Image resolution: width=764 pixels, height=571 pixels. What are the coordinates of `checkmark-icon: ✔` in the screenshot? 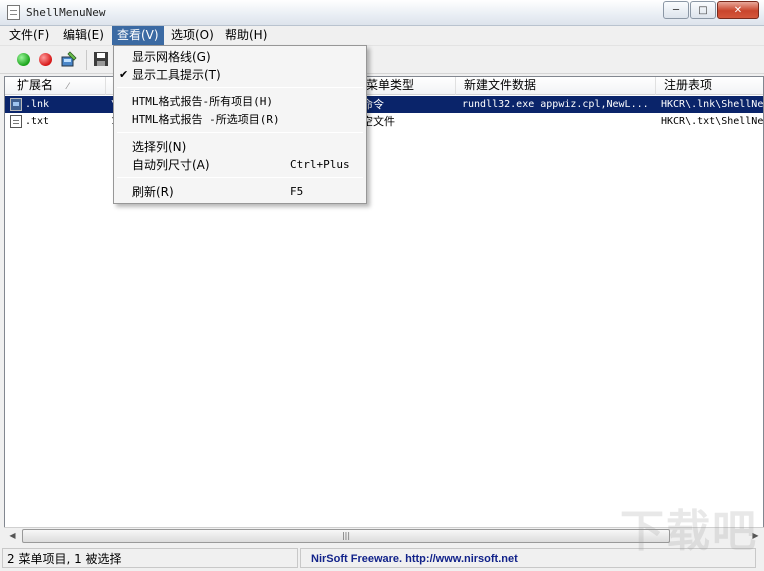 It's located at (124, 74).